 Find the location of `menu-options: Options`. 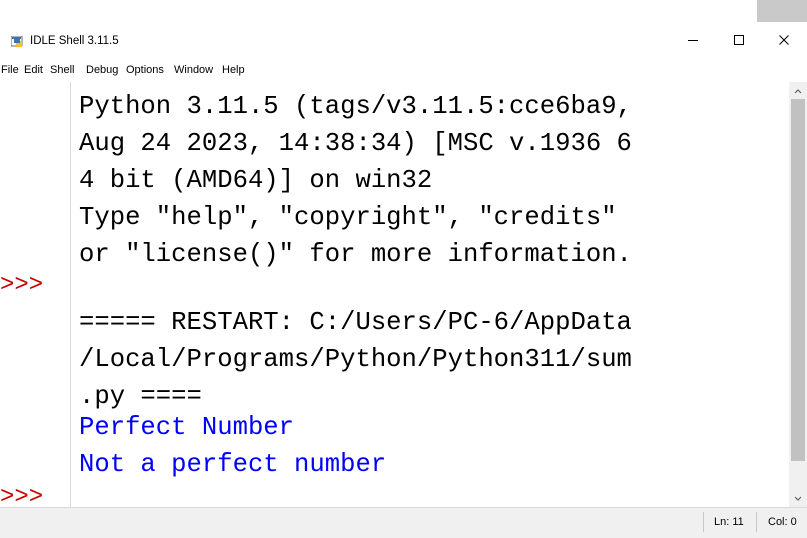

menu-options: Options is located at coordinates (145, 70).